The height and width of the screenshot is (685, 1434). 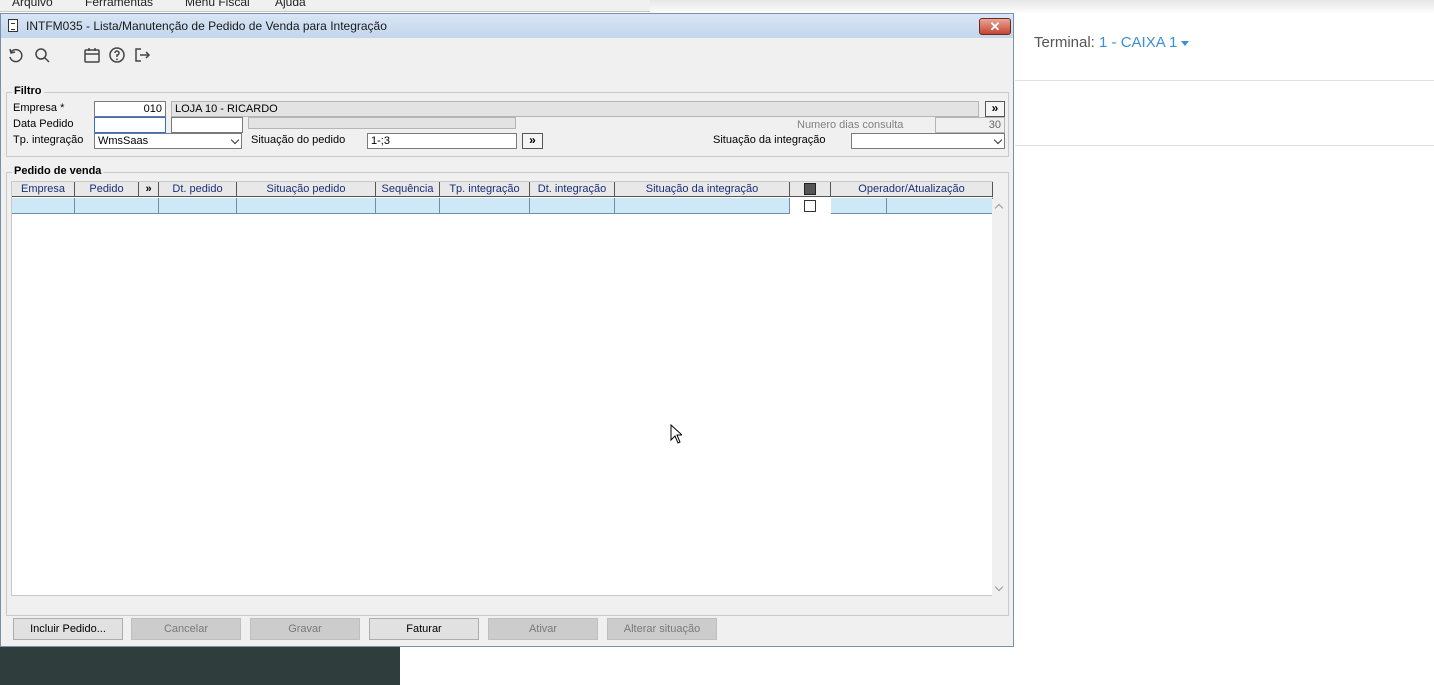 What do you see at coordinates (306, 189) in the screenshot?
I see `col-situacao-pedido: Situação pedido` at bounding box center [306, 189].